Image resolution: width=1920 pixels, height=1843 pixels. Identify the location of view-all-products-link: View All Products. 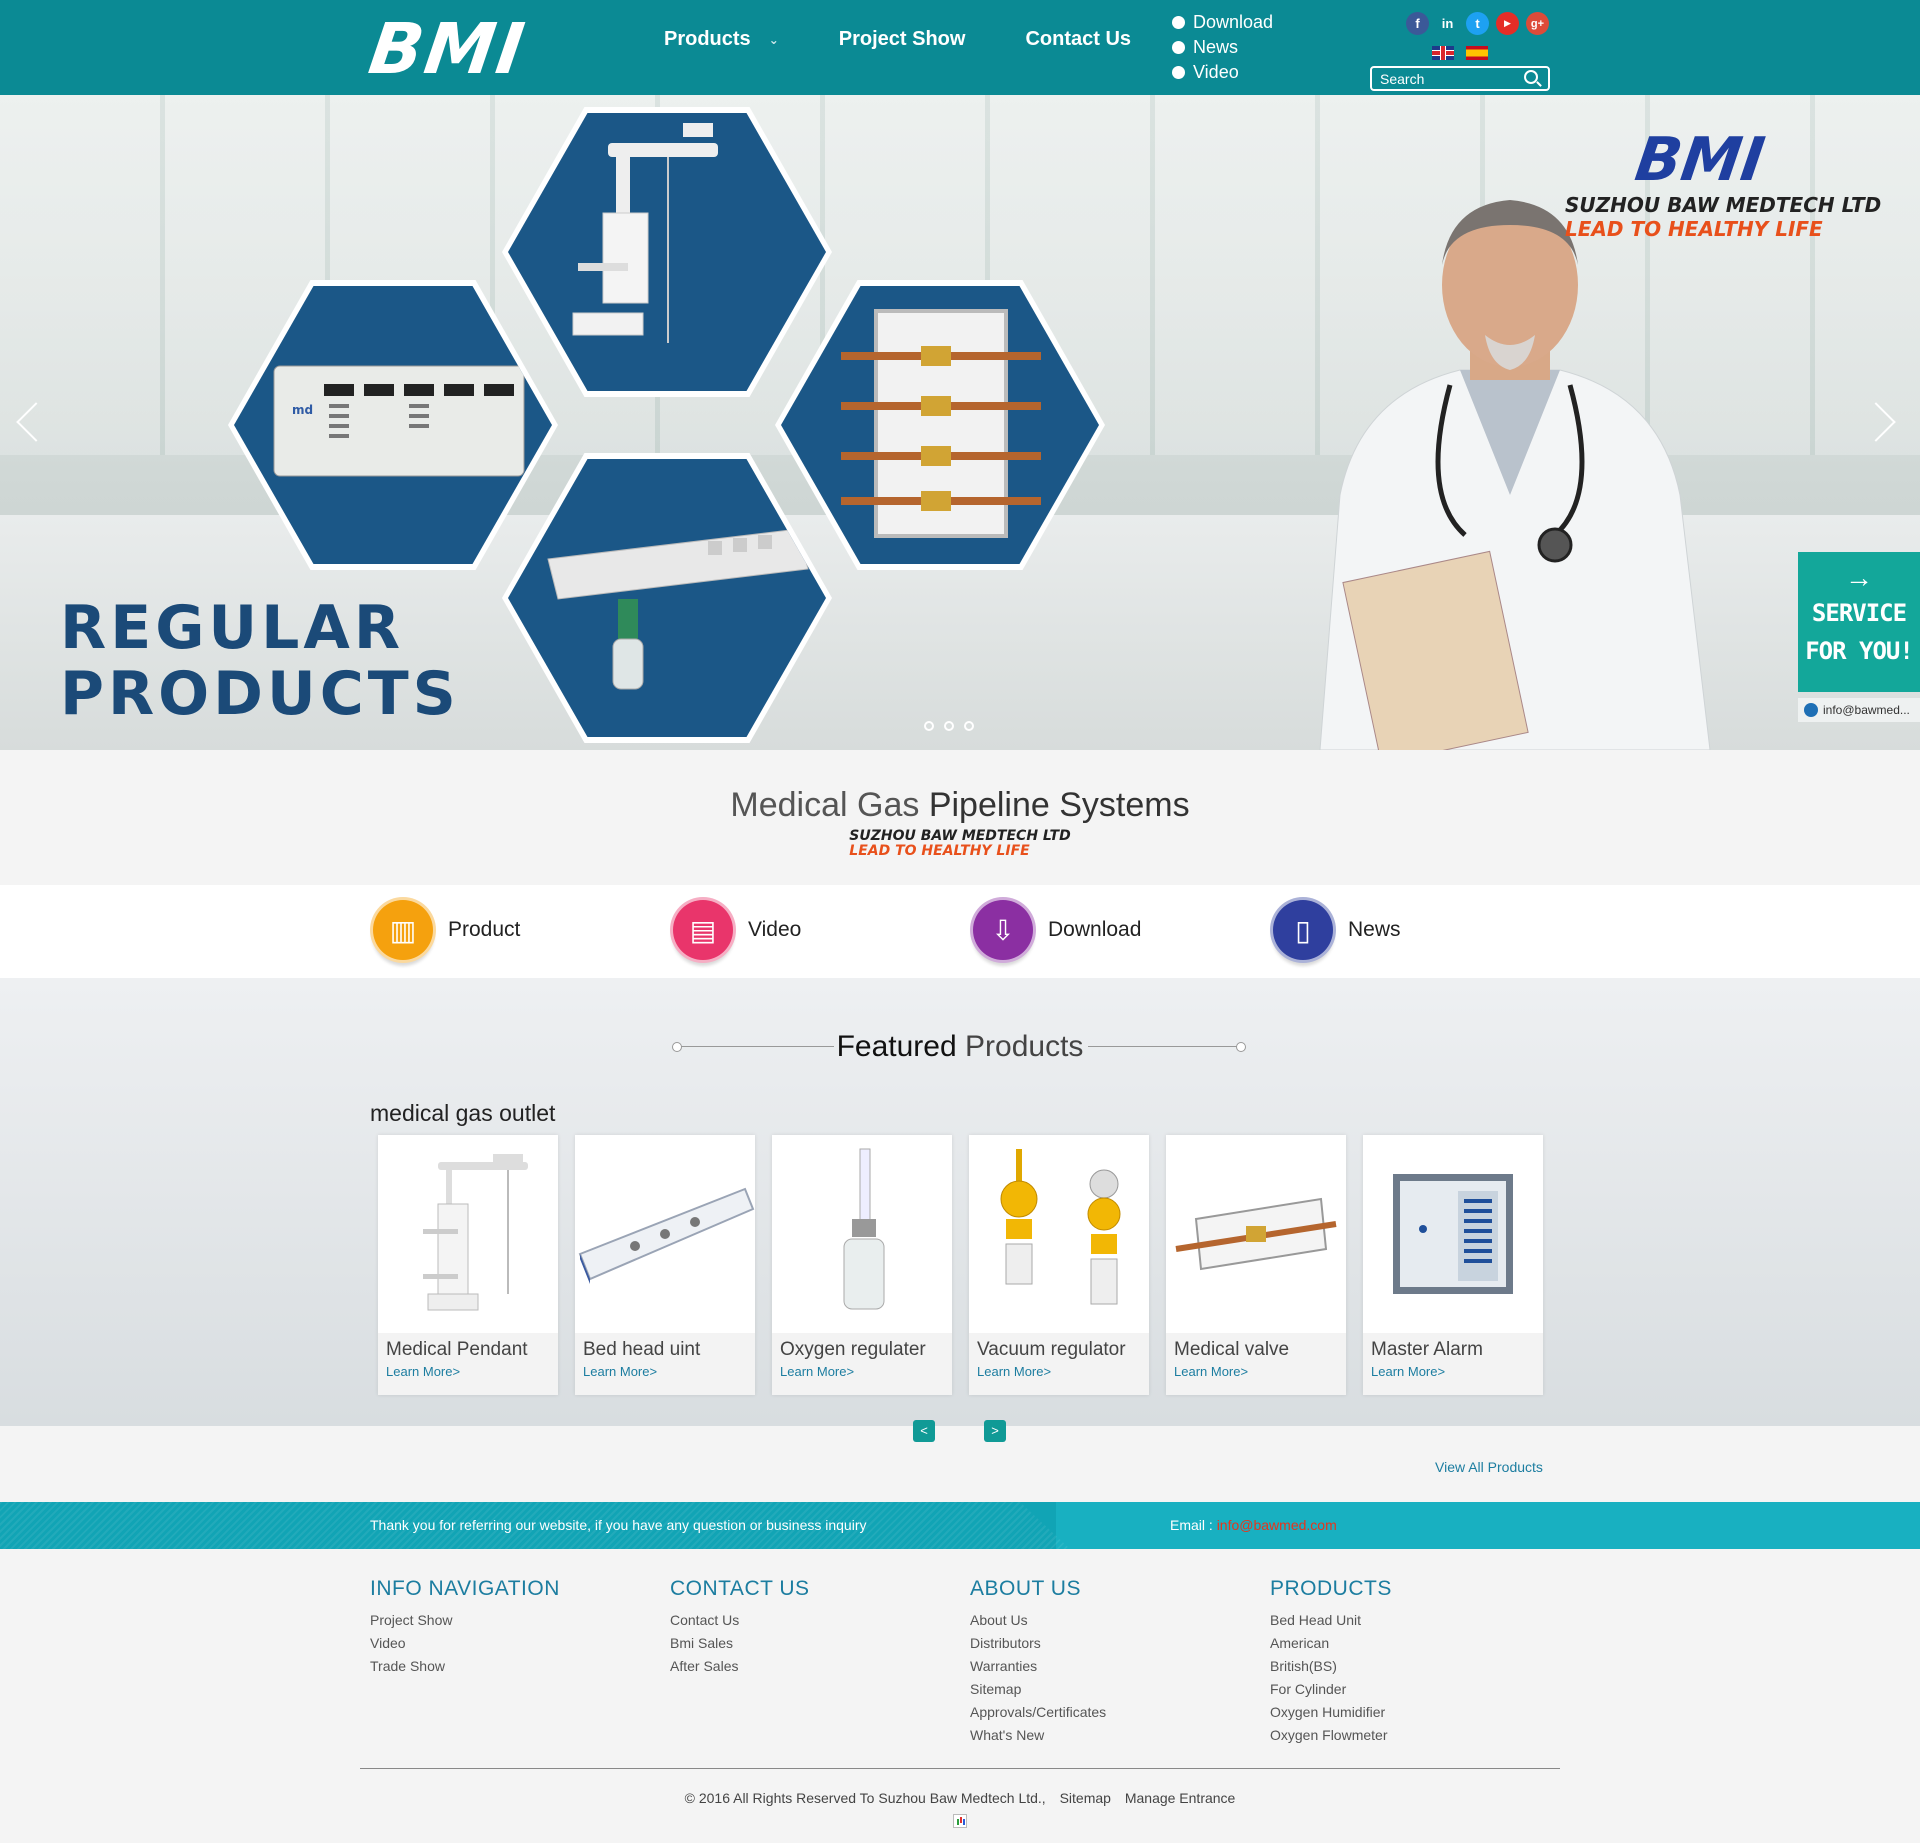
(1489, 1467).